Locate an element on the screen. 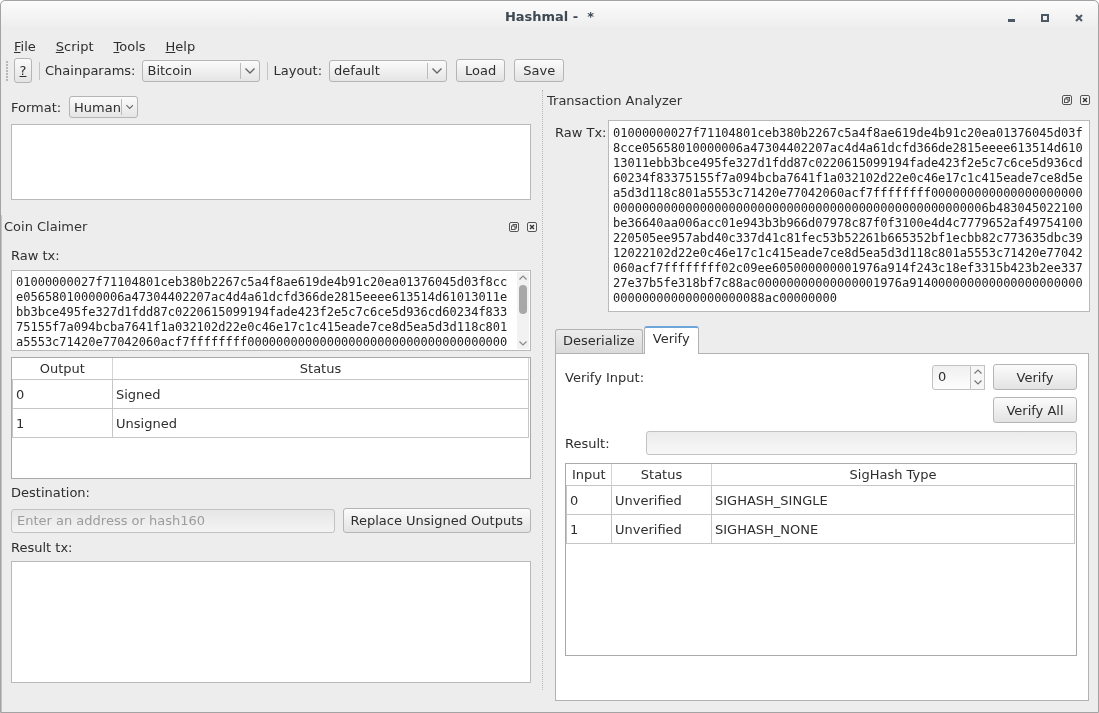 The width and height of the screenshot is (1099, 713). table-cell: SIGHASH_NONE is located at coordinates (893, 529).